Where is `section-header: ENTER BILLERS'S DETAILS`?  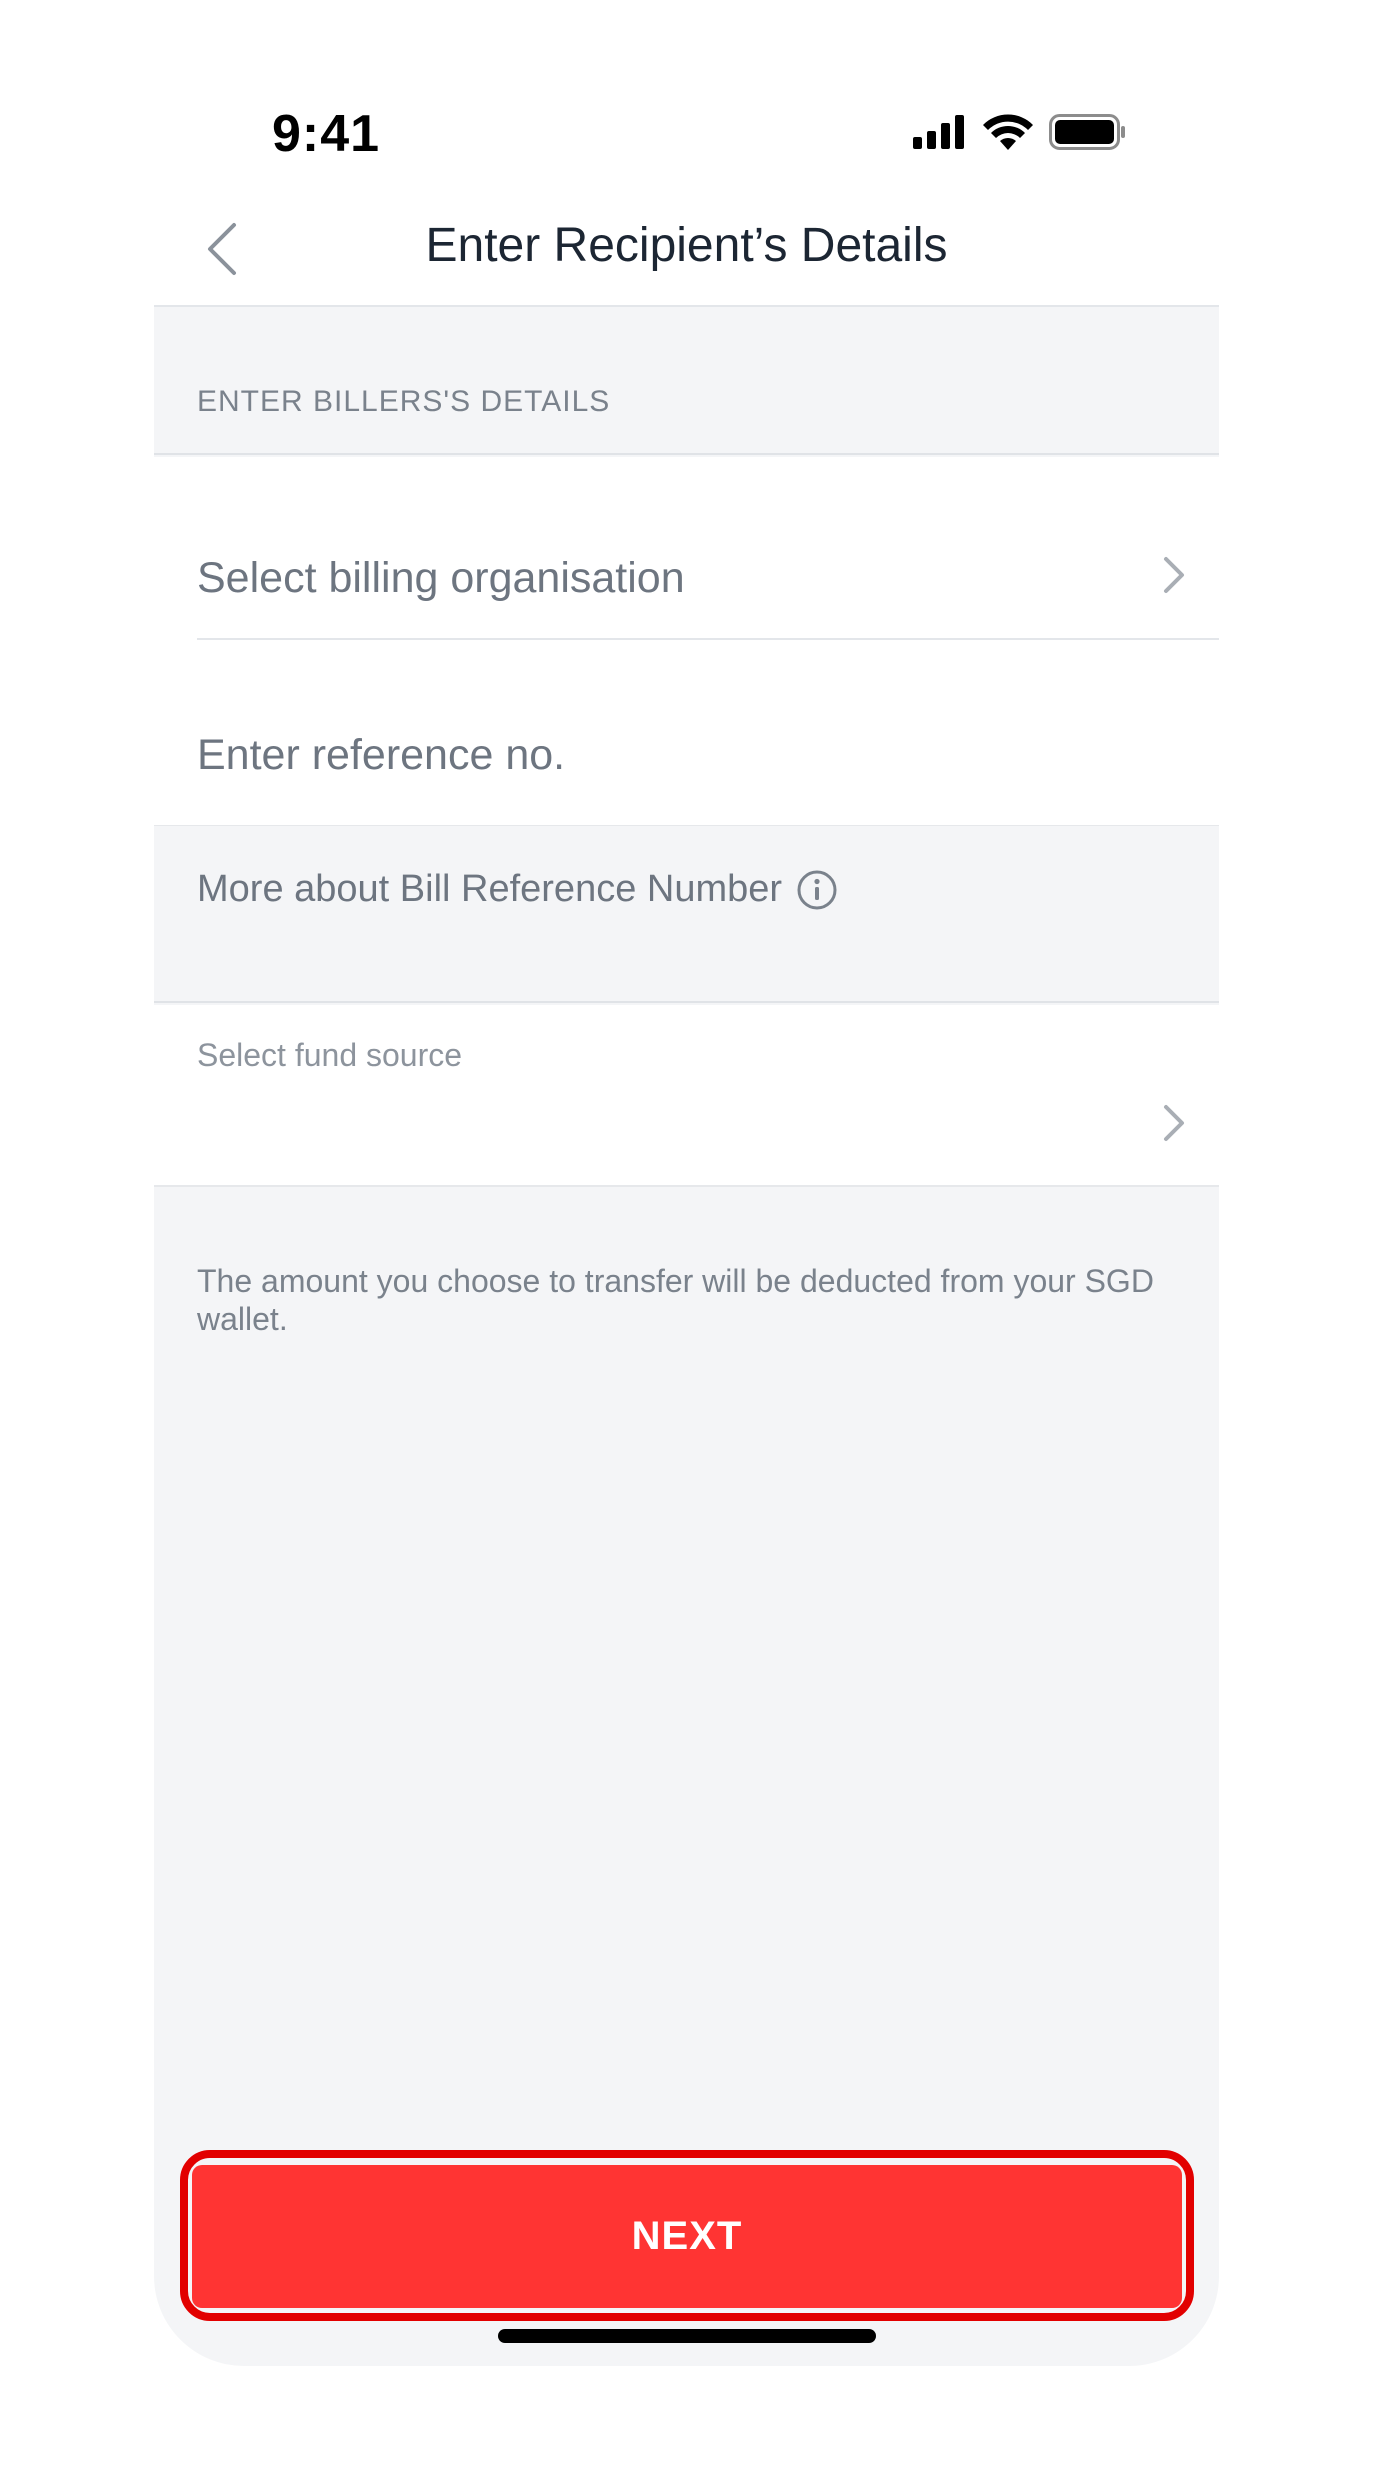 section-header: ENTER BILLERS'S DETAILS is located at coordinates (686, 382).